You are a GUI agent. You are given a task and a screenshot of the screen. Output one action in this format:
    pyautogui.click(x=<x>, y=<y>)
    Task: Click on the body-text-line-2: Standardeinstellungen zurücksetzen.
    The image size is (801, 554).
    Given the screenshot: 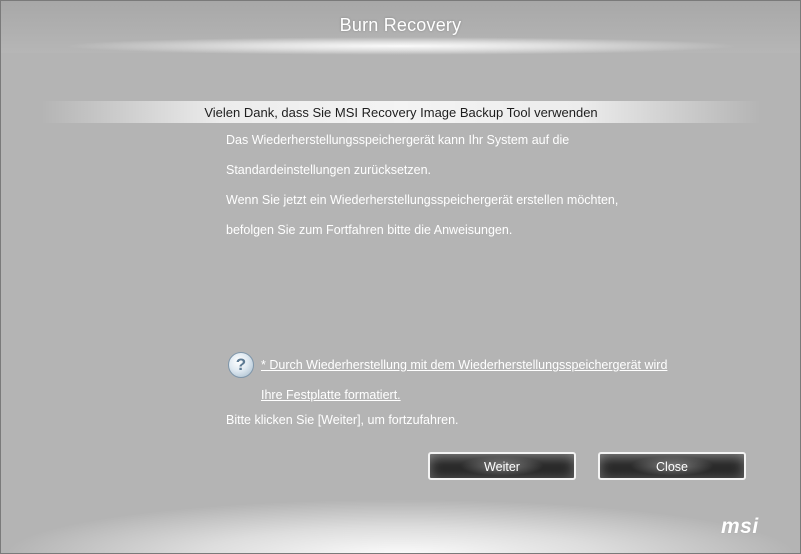 What is the action you would take?
    pyautogui.click(x=328, y=170)
    